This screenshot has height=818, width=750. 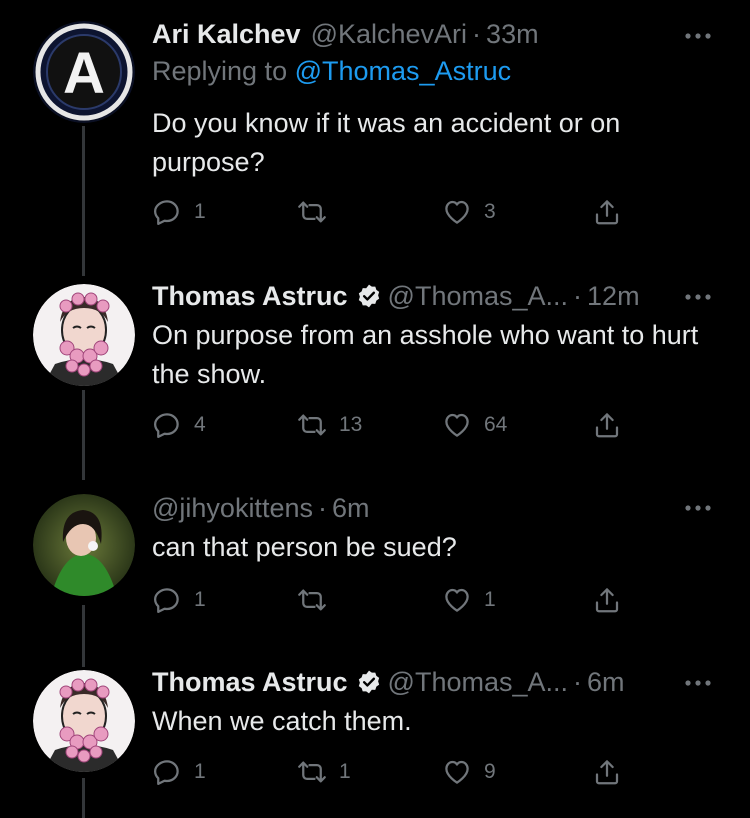 What do you see at coordinates (474, 425) in the screenshot?
I see `like-button: 64` at bounding box center [474, 425].